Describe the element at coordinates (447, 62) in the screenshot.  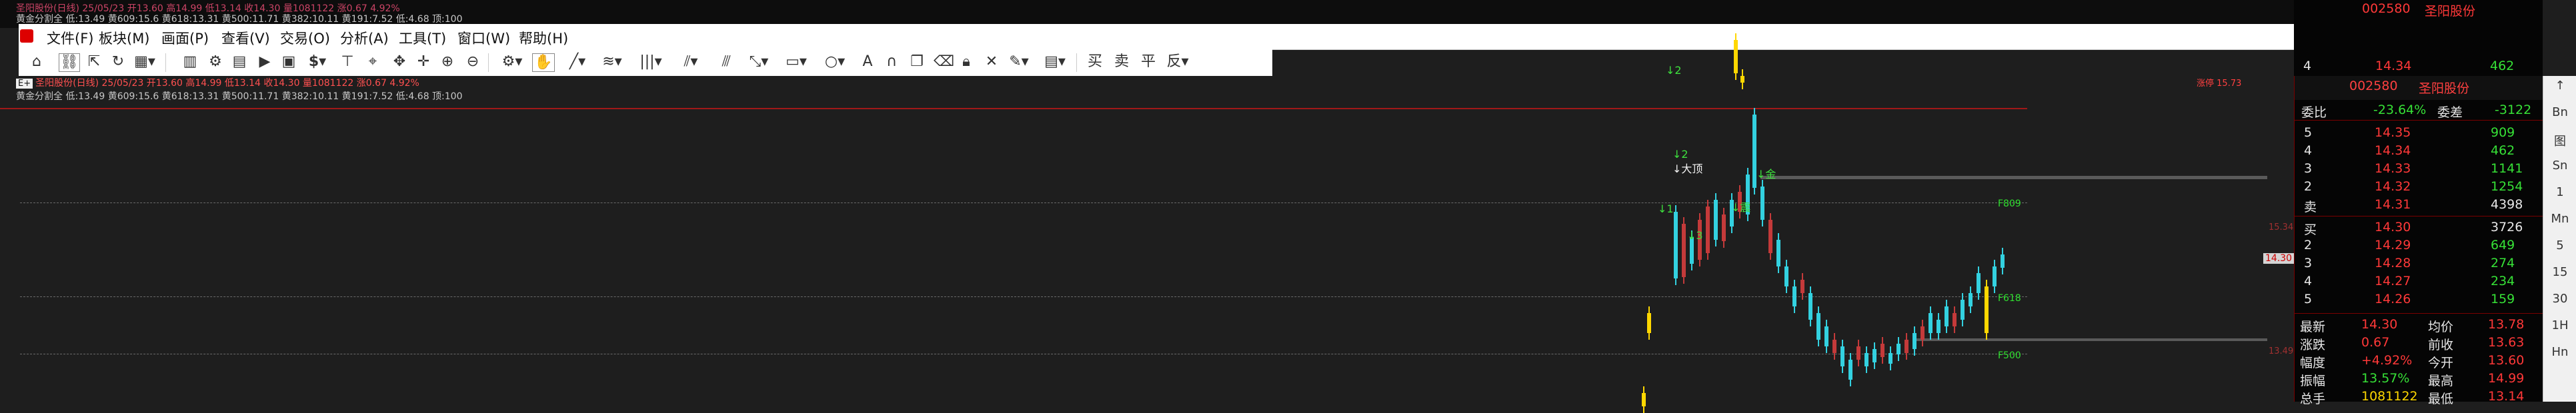
I see `zoom-in-icon: ⊕` at that location.